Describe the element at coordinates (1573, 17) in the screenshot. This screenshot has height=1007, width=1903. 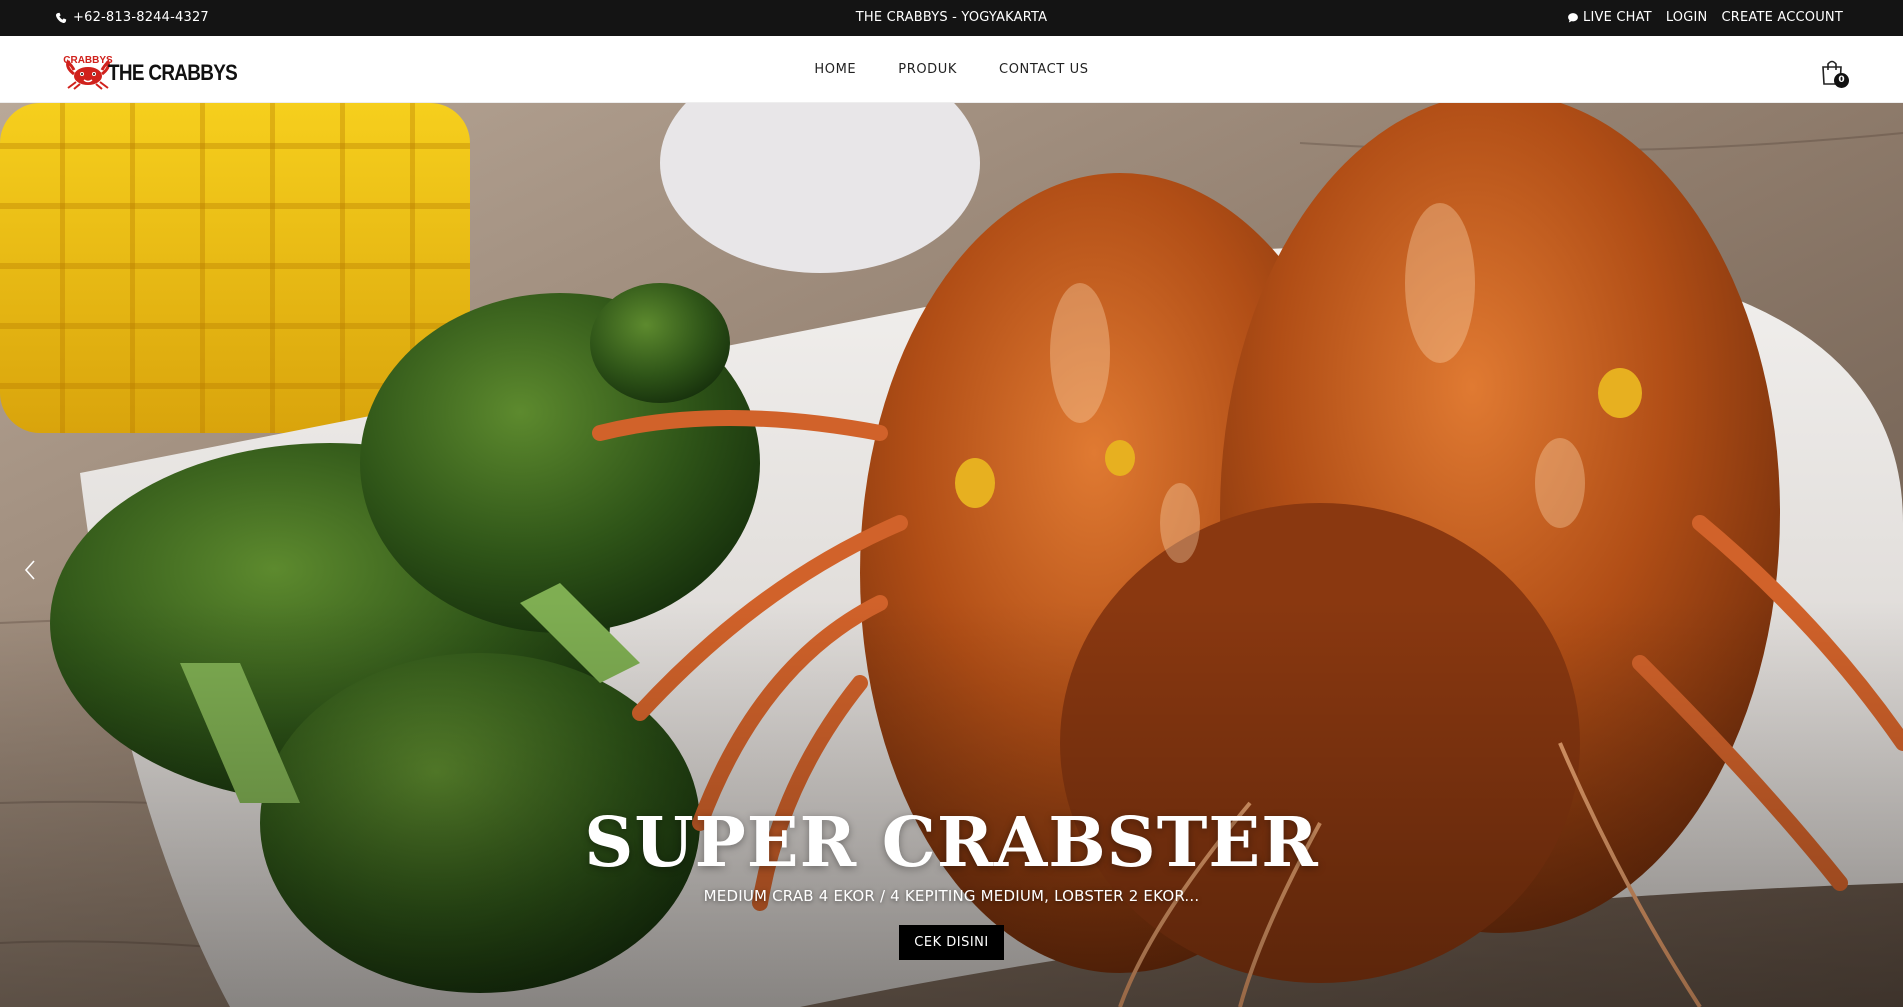
I see `chat-icon` at that location.